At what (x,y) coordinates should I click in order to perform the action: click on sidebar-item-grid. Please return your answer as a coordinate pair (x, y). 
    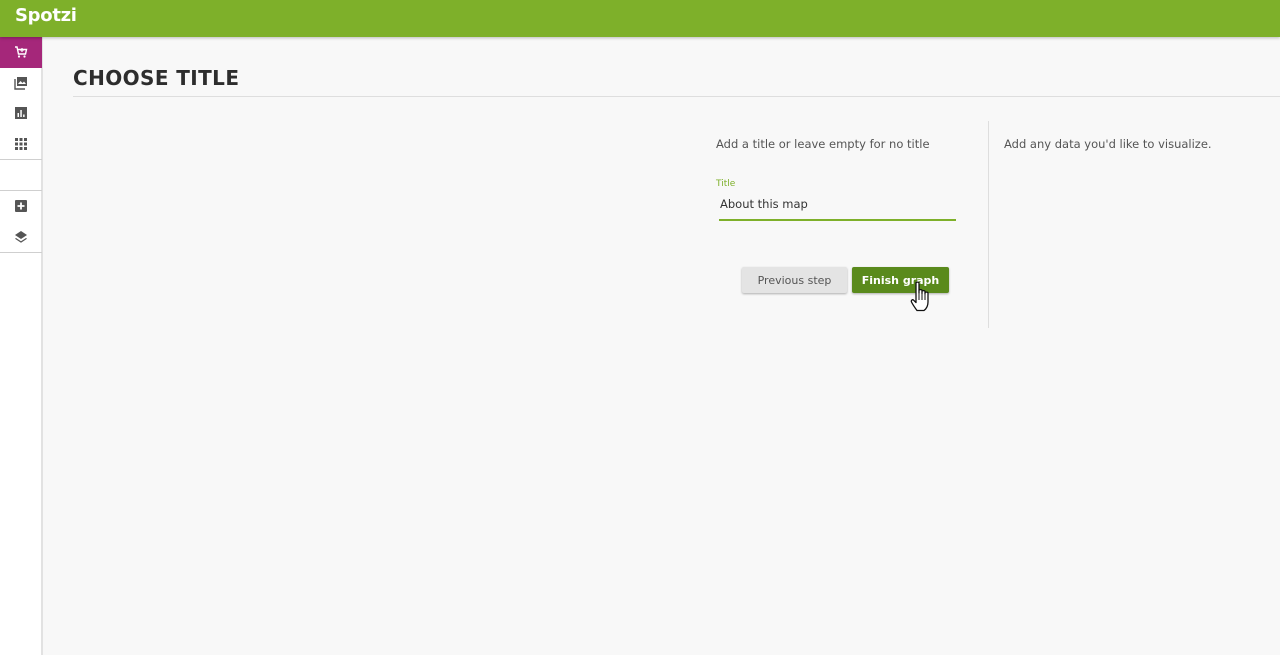
    Looking at the image, I should click on (21, 144).